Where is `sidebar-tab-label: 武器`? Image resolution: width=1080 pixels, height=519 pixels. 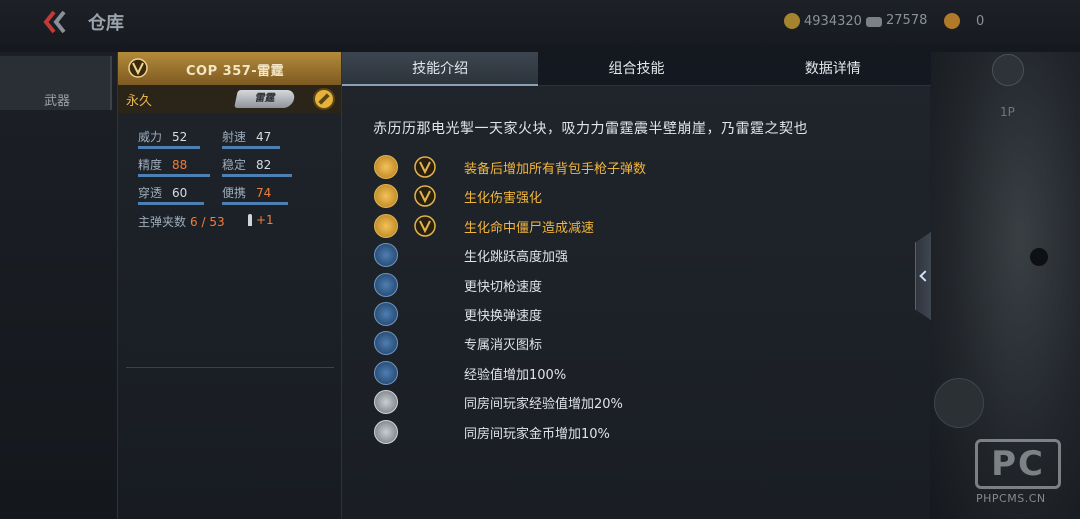 sidebar-tab-label: 武器 is located at coordinates (57, 101).